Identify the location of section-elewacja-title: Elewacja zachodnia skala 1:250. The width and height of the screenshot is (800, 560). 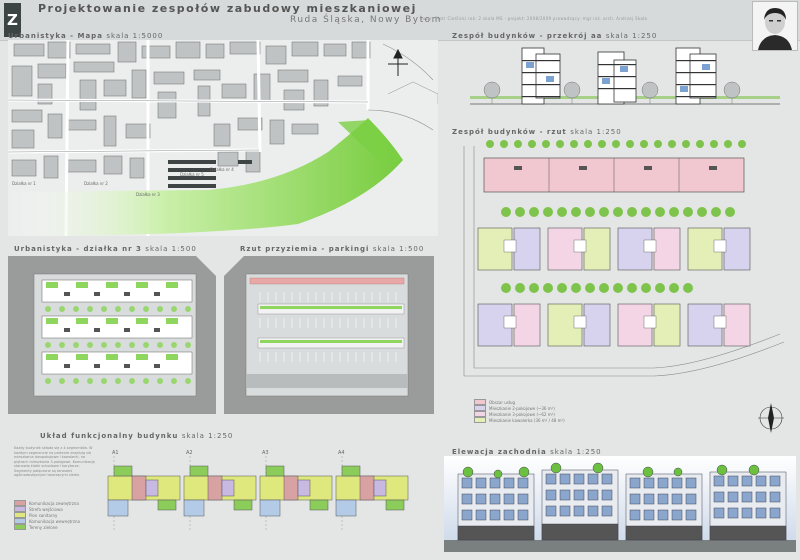
(527, 452).